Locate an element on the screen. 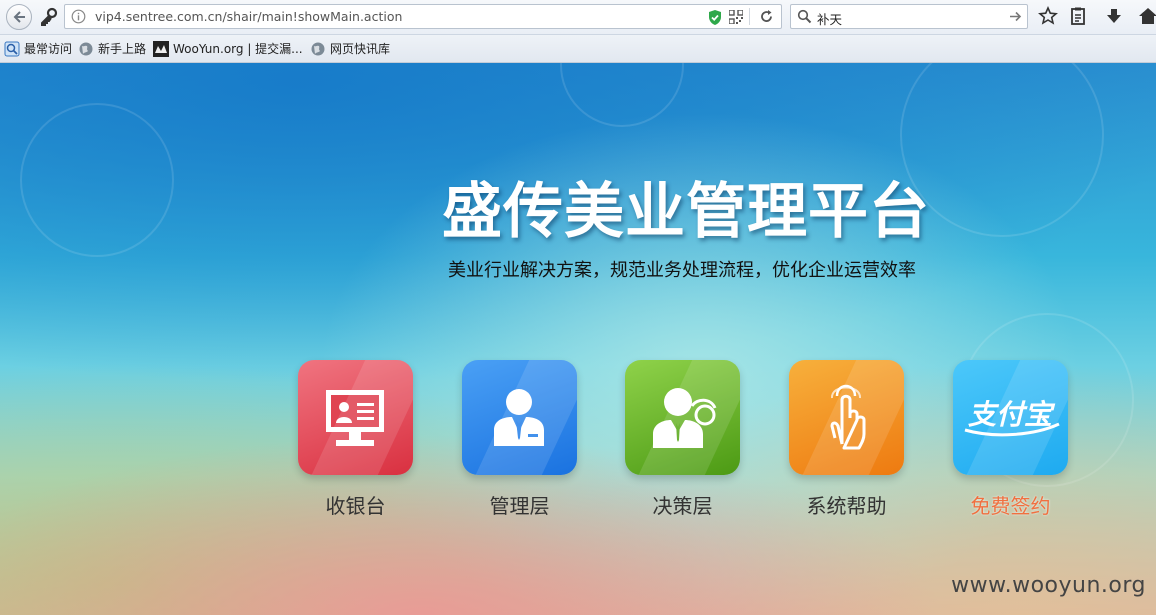 This screenshot has height=615, width=1156. tile-label-free-signup: 免费签约 is located at coordinates (1010, 504).